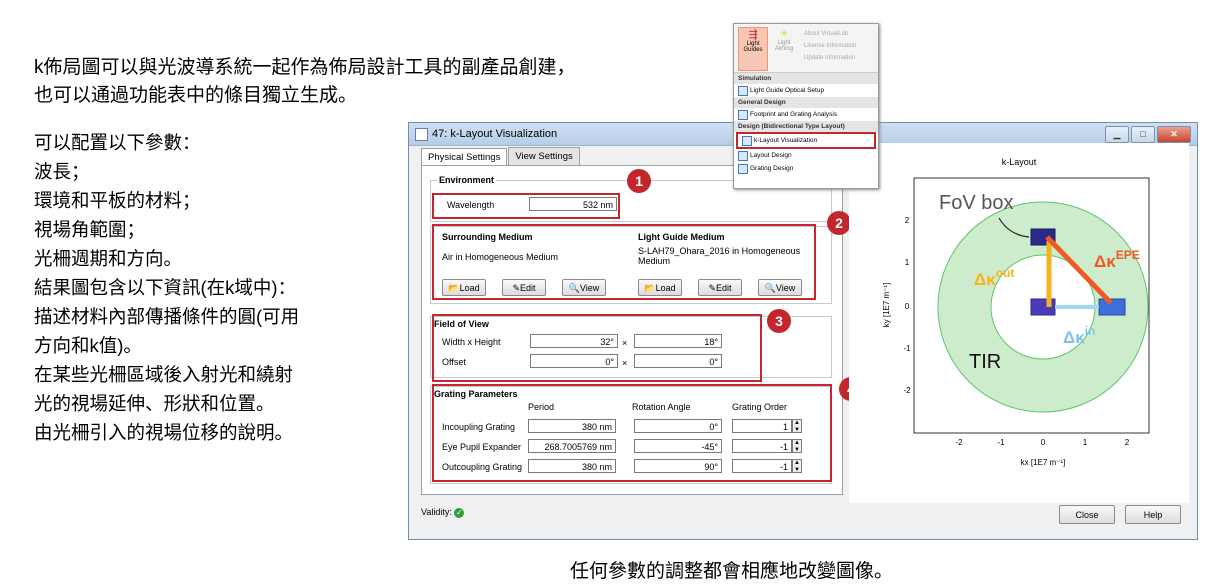  What do you see at coordinates (784, 48) in the screenshot?
I see `light-aiming-button: ☀ Light Aiming` at bounding box center [784, 48].